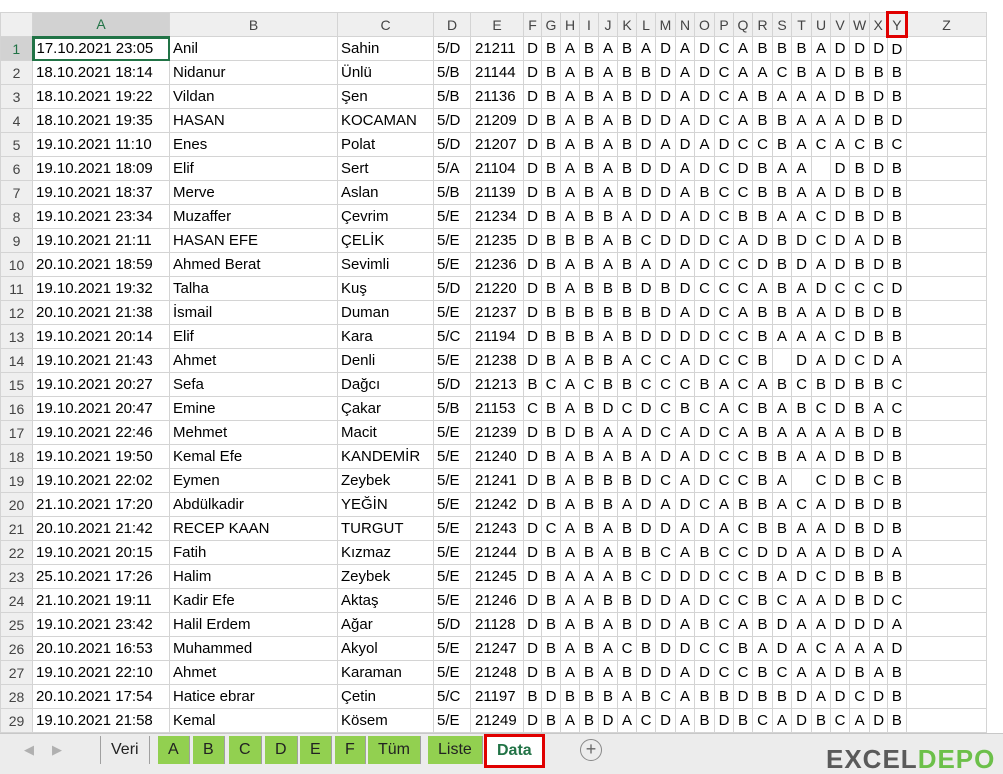  I want to click on column-header-d: D, so click(452, 24).